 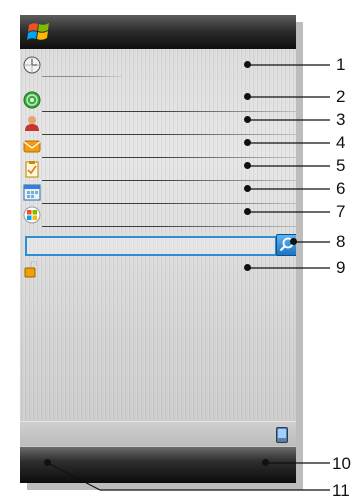 I want to click on callout-label-8: 8, so click(x=341, y=241).